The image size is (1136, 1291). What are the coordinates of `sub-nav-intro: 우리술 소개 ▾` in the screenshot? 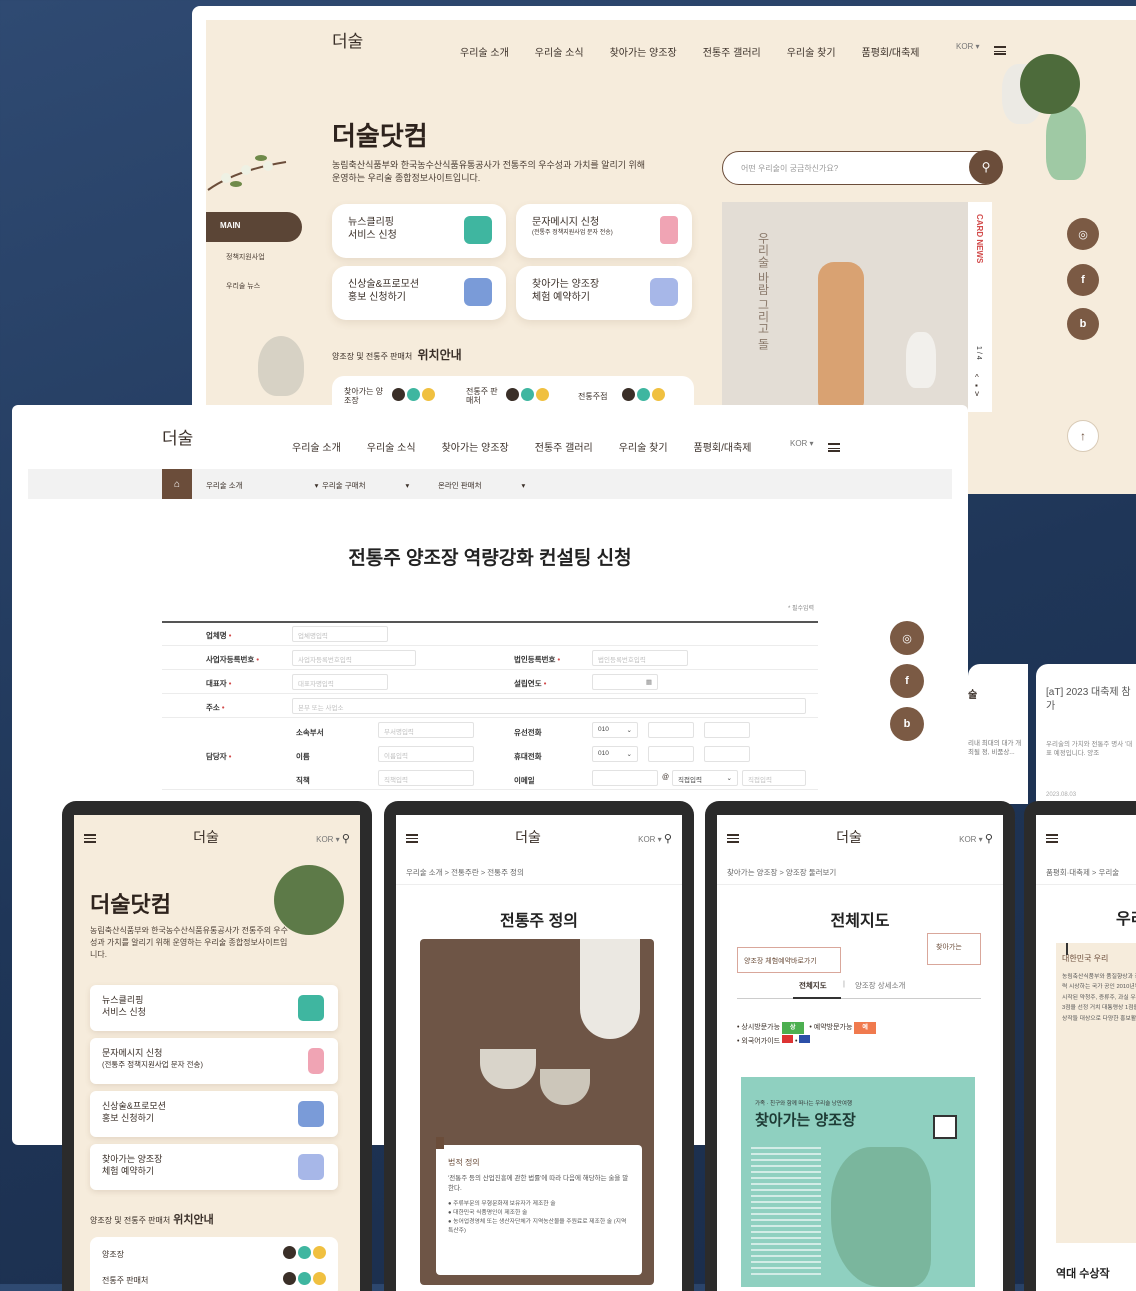 It's located at (262, 485).